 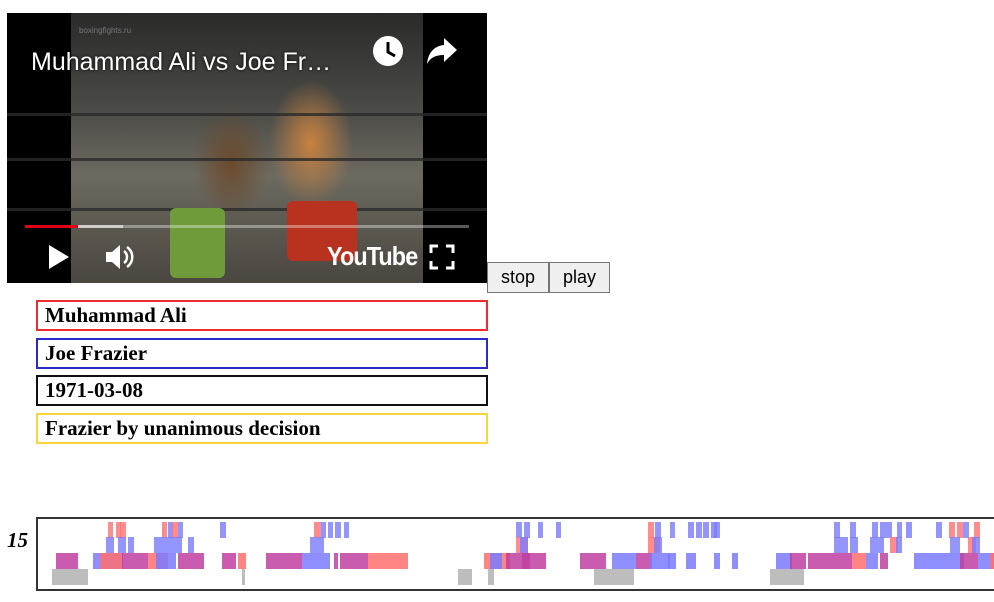 I want to click on green-trunks, so click(x=197, y=243).